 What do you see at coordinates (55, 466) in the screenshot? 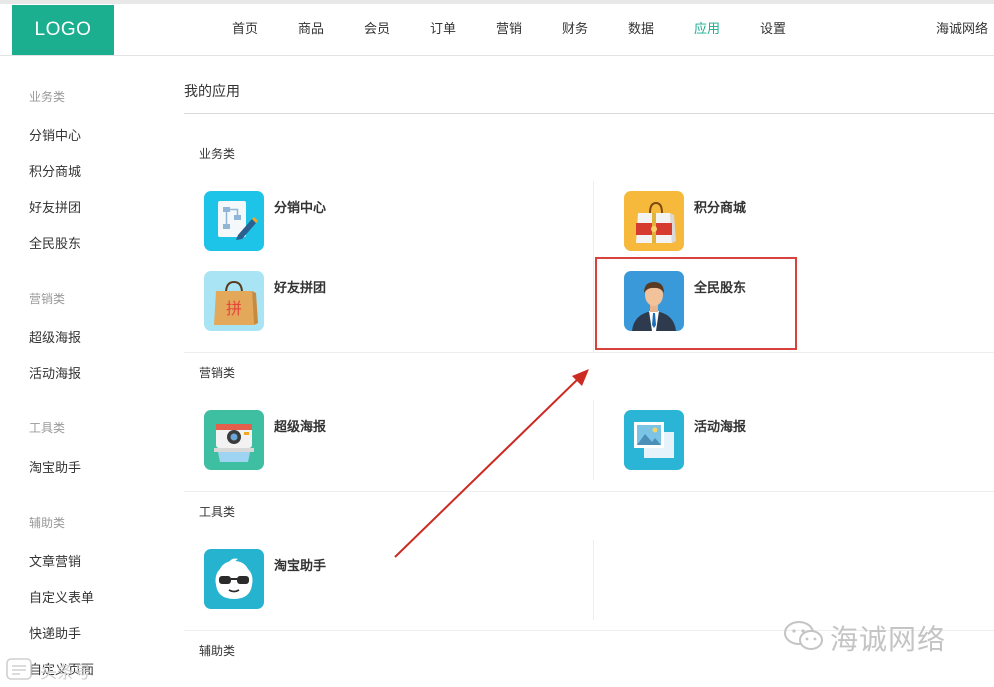
I see `sidebar-item-taobao-helper: 淘宝助手` at bounding box center [55, 466].